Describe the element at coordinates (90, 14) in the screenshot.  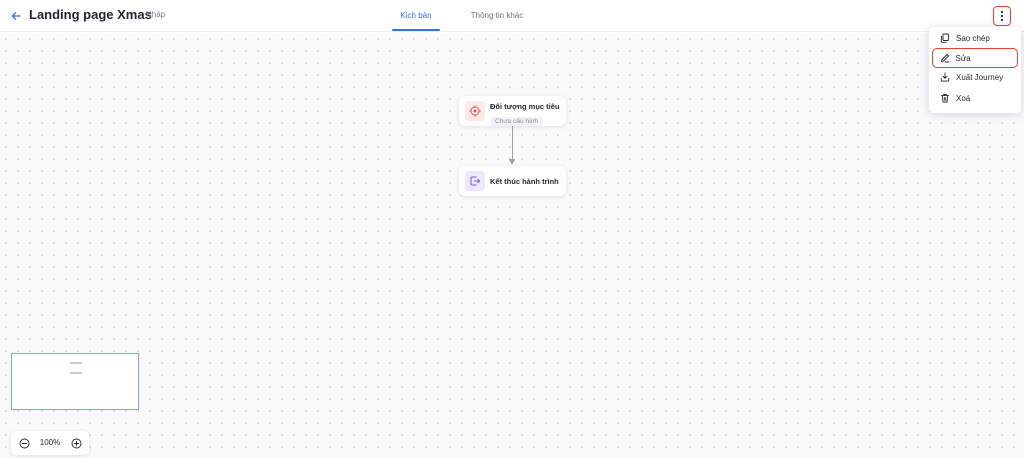
I see `page-title: Landing page Xmas` at that location.